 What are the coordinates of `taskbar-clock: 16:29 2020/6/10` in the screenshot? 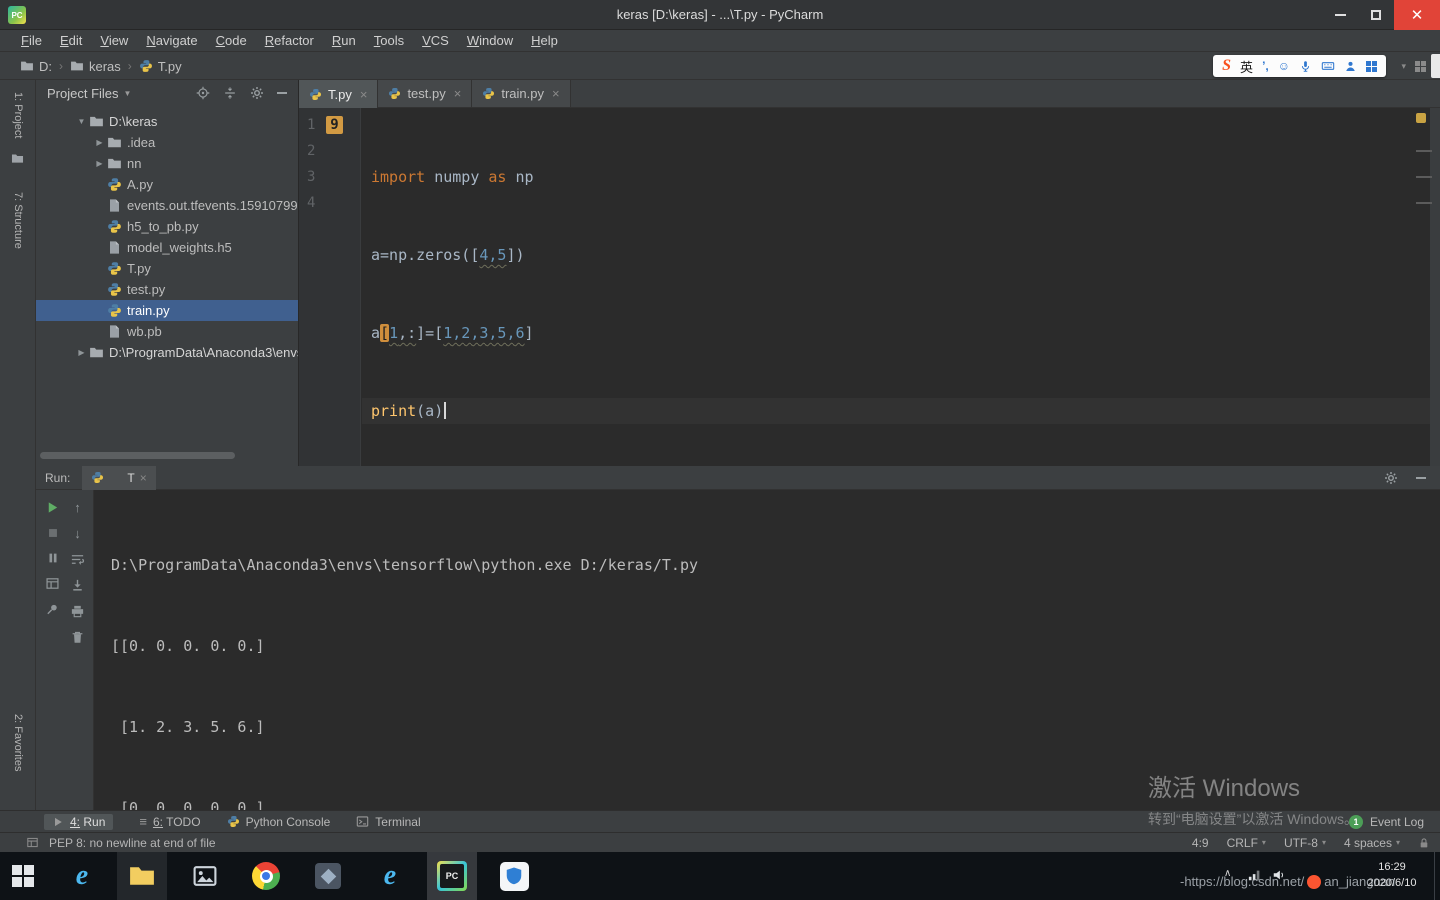 It's located at (1392, 875).